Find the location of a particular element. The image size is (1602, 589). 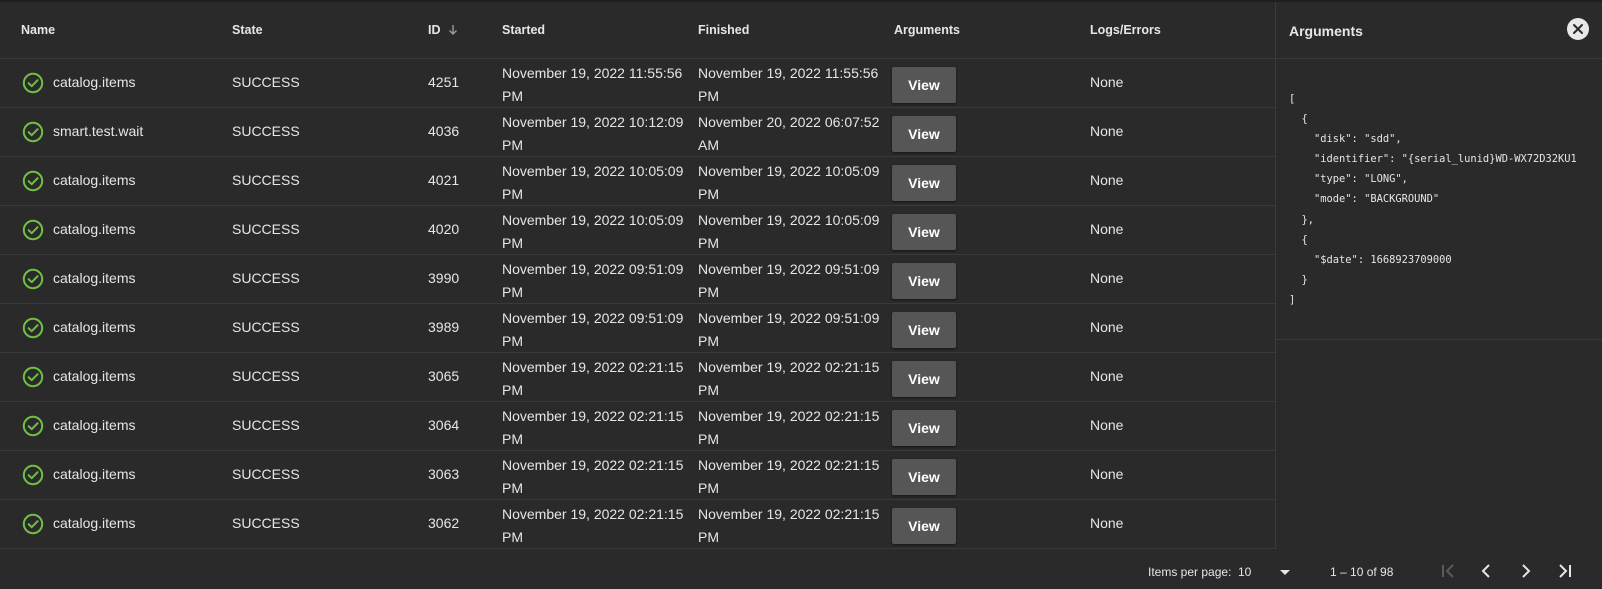

chevron-left-icon is located at coordinates (1485, 571).